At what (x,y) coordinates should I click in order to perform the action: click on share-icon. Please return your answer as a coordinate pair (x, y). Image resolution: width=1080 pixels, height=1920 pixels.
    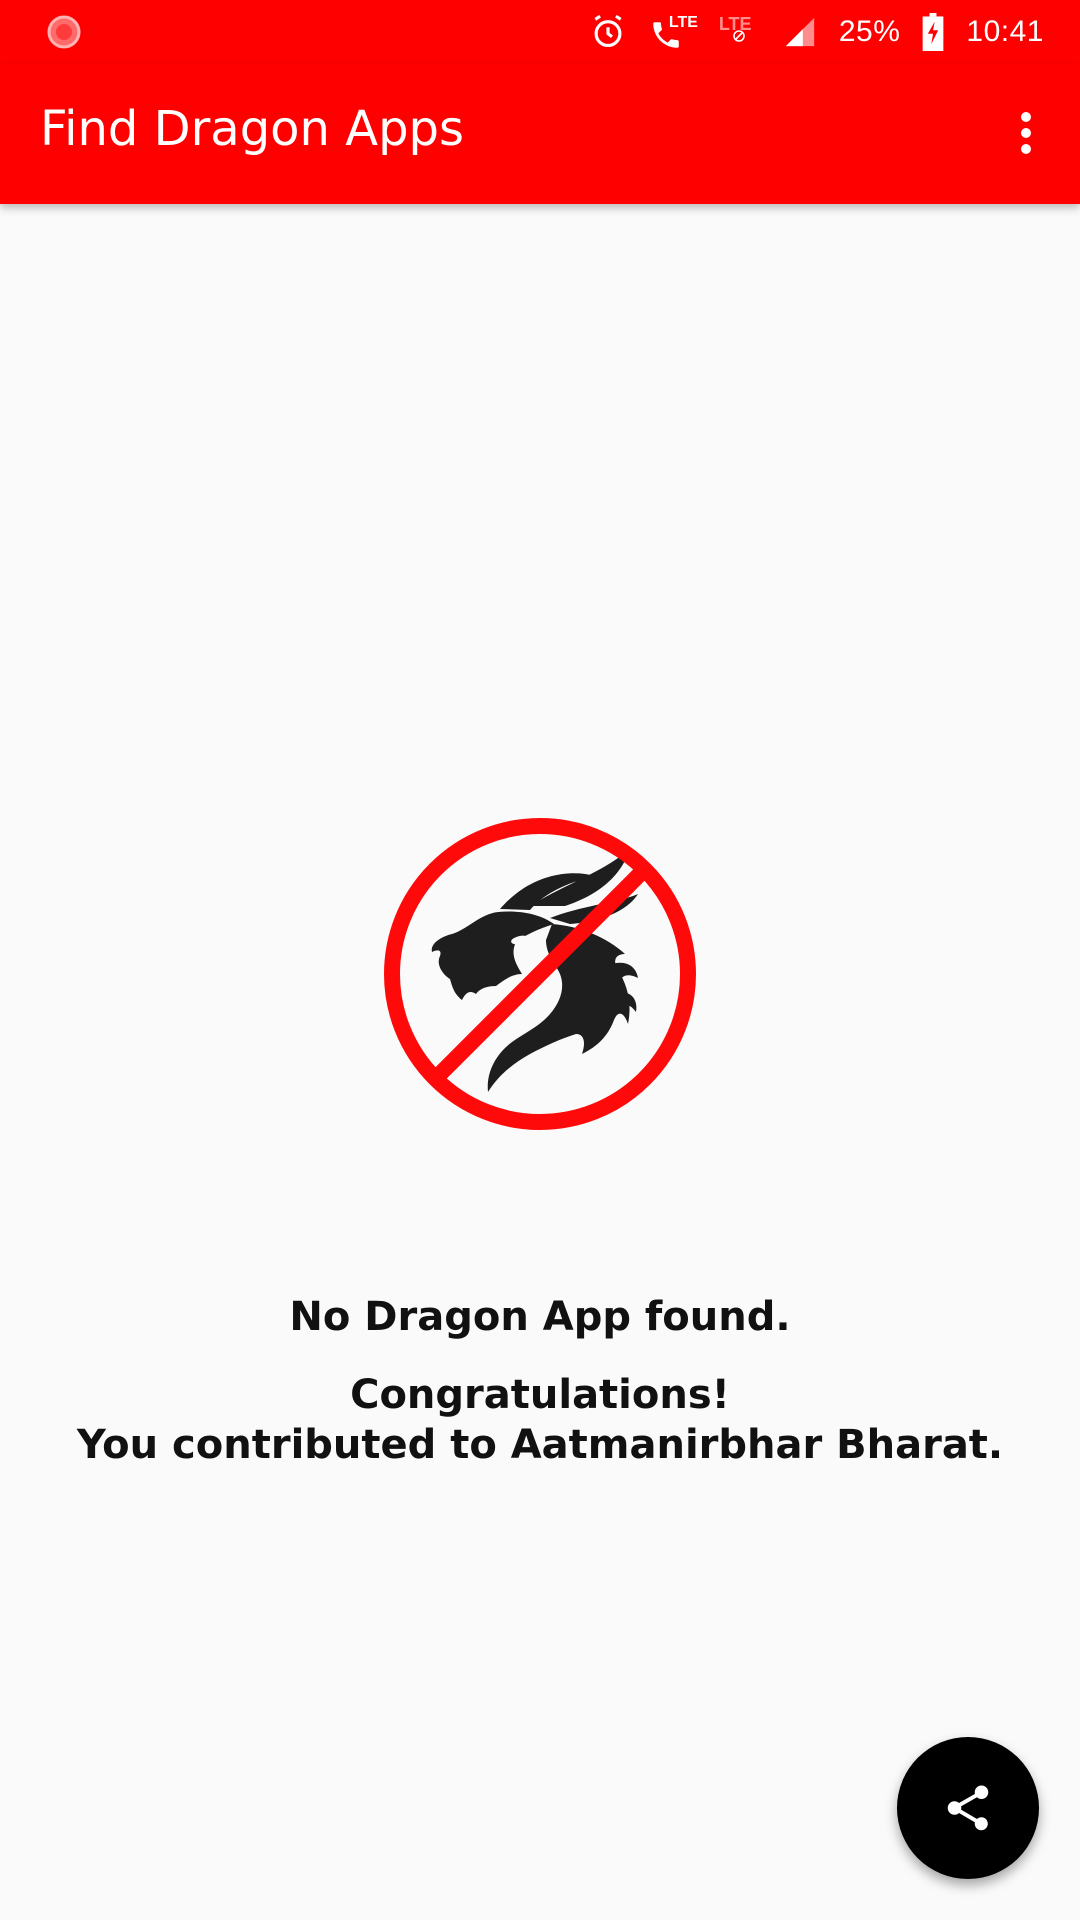
    Looking at the image, I should click on (968, 1808).